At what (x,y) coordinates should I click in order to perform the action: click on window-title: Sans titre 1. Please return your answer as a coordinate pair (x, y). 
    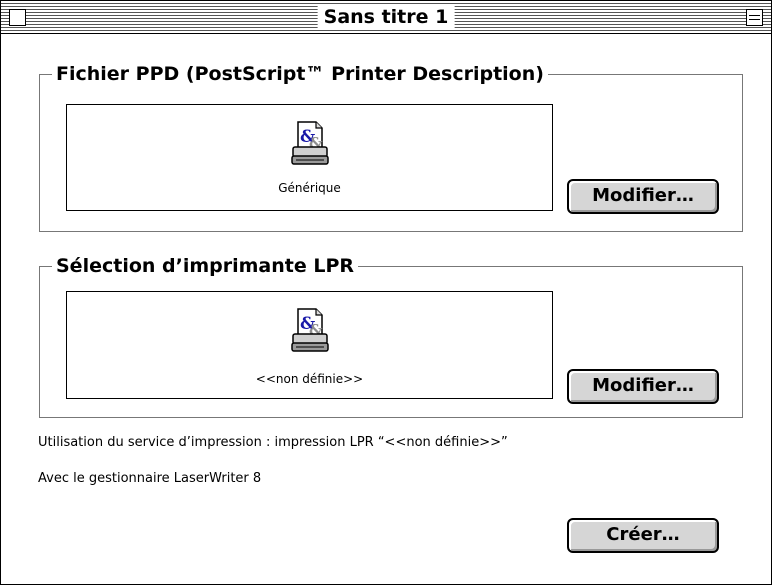
    Looking at the image, I should click on (386, 17).